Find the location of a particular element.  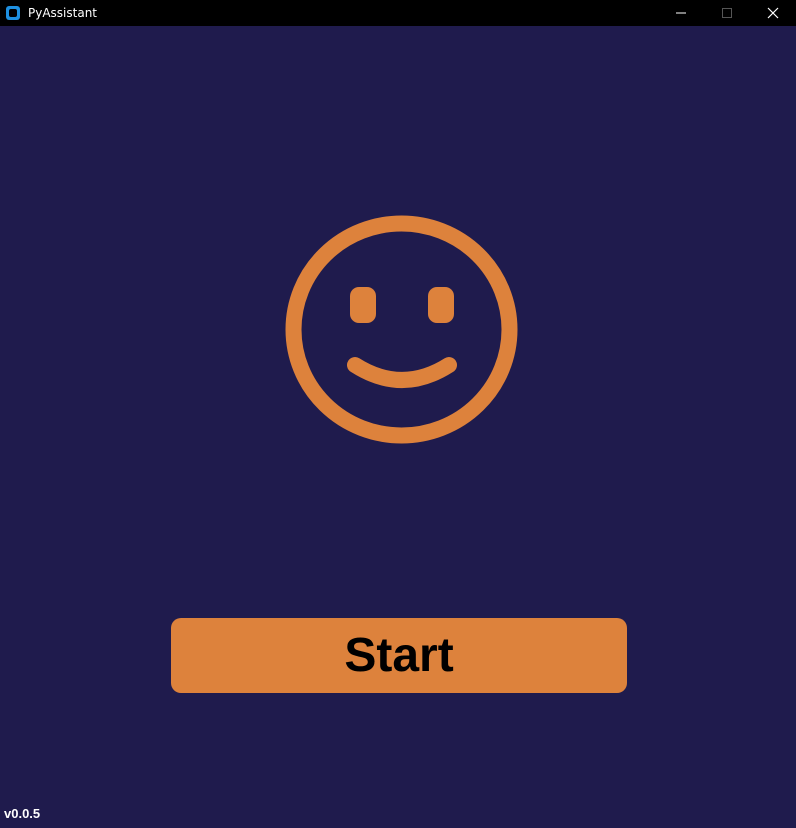

close-icon is located at coordinates (773, 13).